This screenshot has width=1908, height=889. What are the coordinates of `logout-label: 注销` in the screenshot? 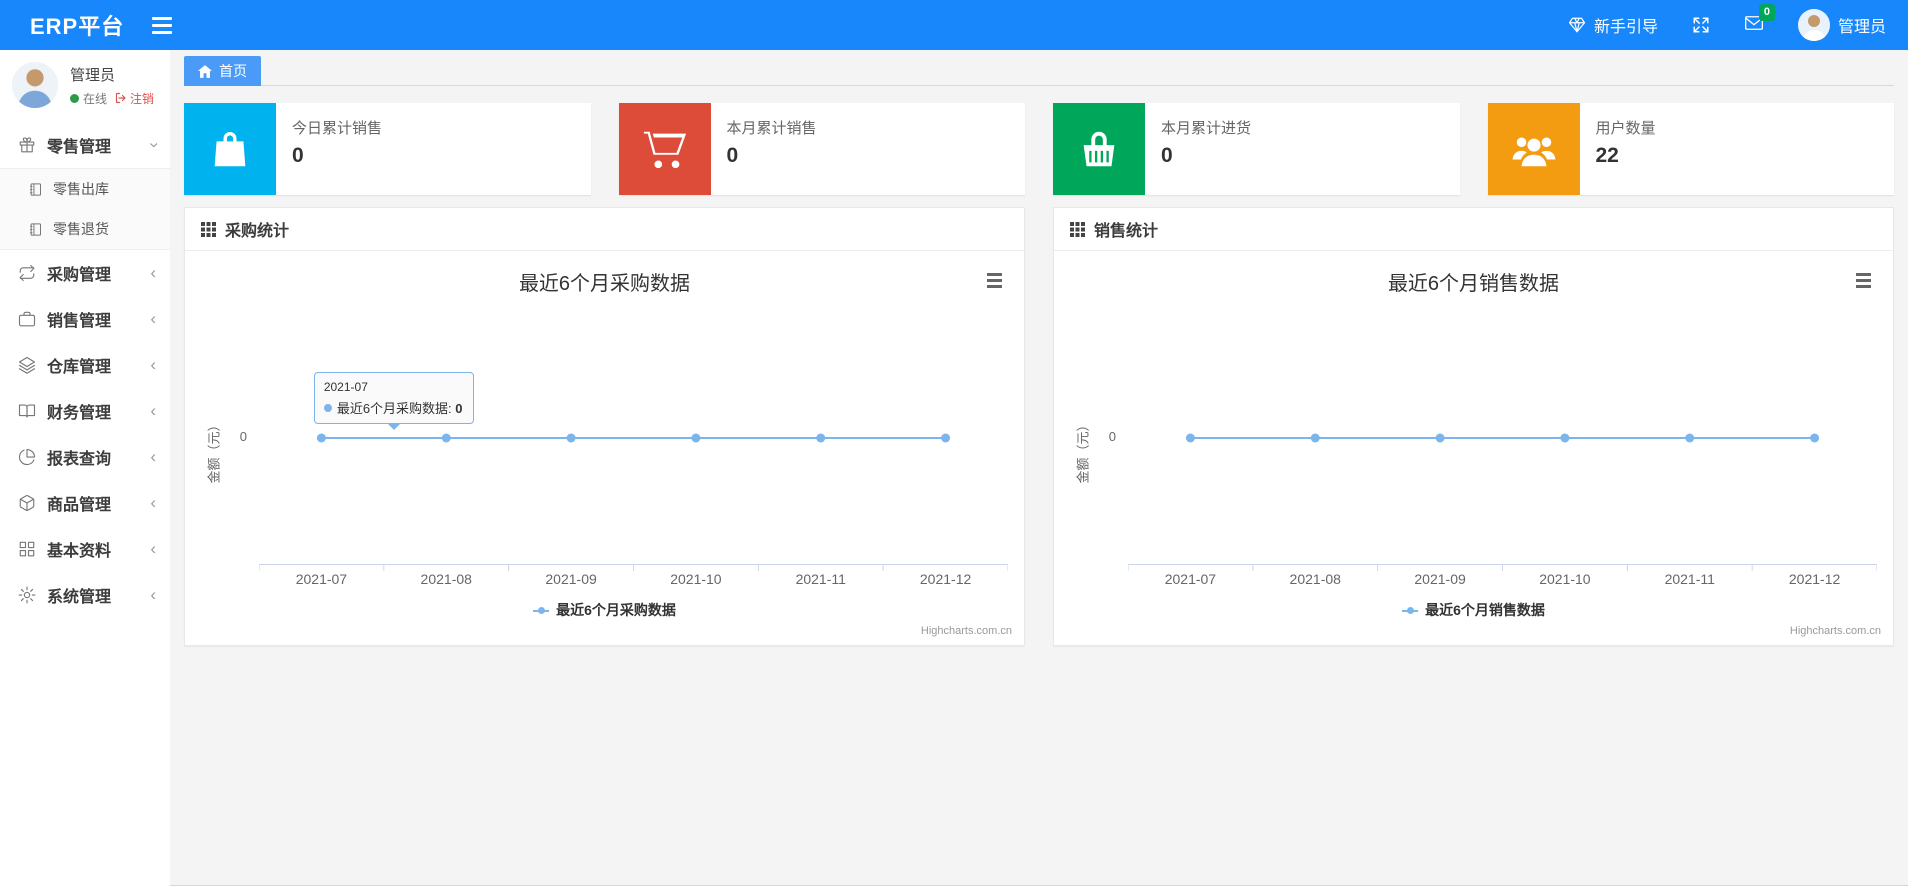 It's located at (142, 98).